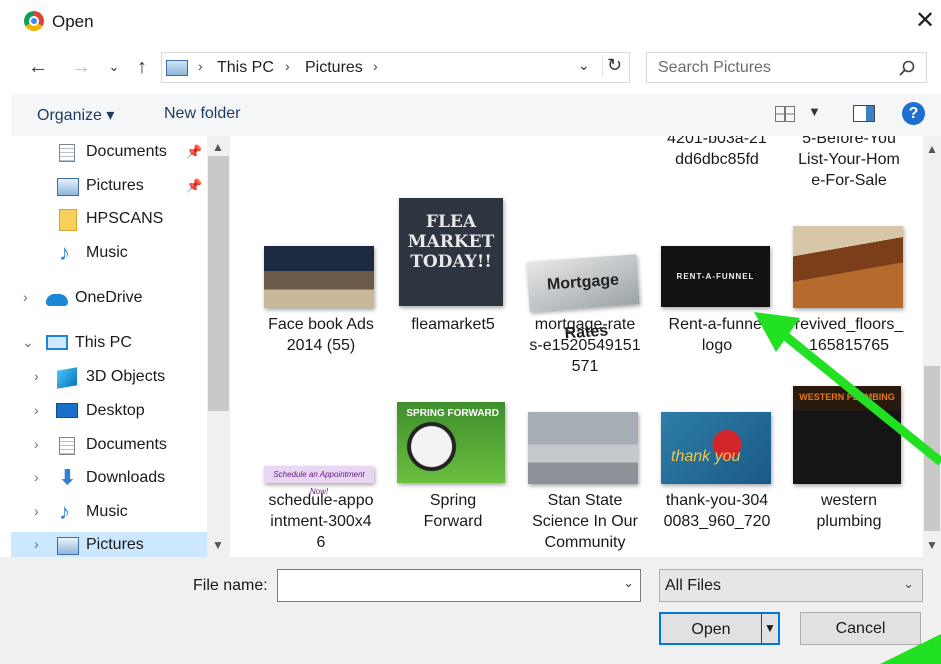  I want to click on nav-item-downloads: › ⬇ Downloads, so click(109, 479).